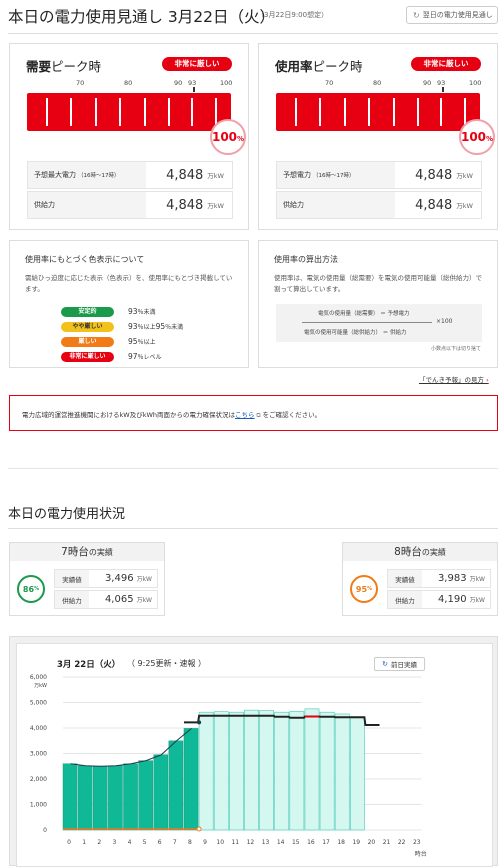  Describe the element at coordinates (160, 842) in the screenshot. I see `x-tick-label: 6` at that location.